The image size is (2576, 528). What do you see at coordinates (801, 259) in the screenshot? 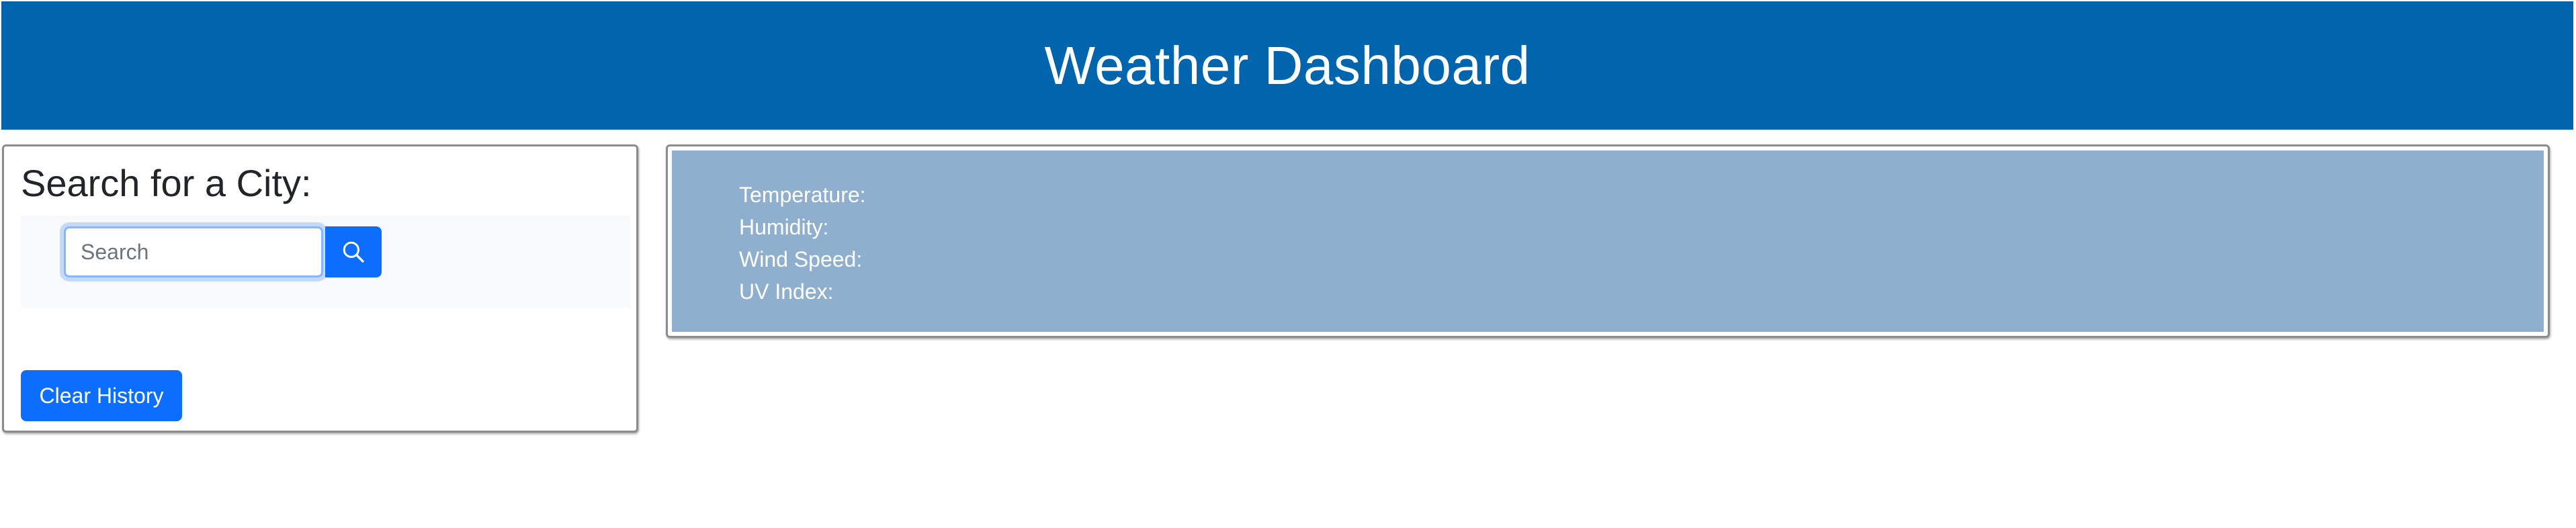
I see `wind-speed-label: Wind Speed:` at bounding box center [801, 259].